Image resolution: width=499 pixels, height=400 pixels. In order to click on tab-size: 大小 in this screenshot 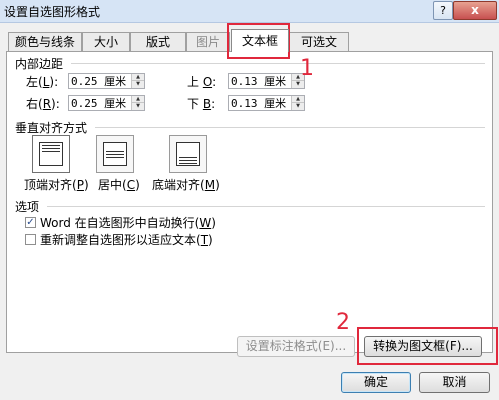, I will do `click(106, 41)`.